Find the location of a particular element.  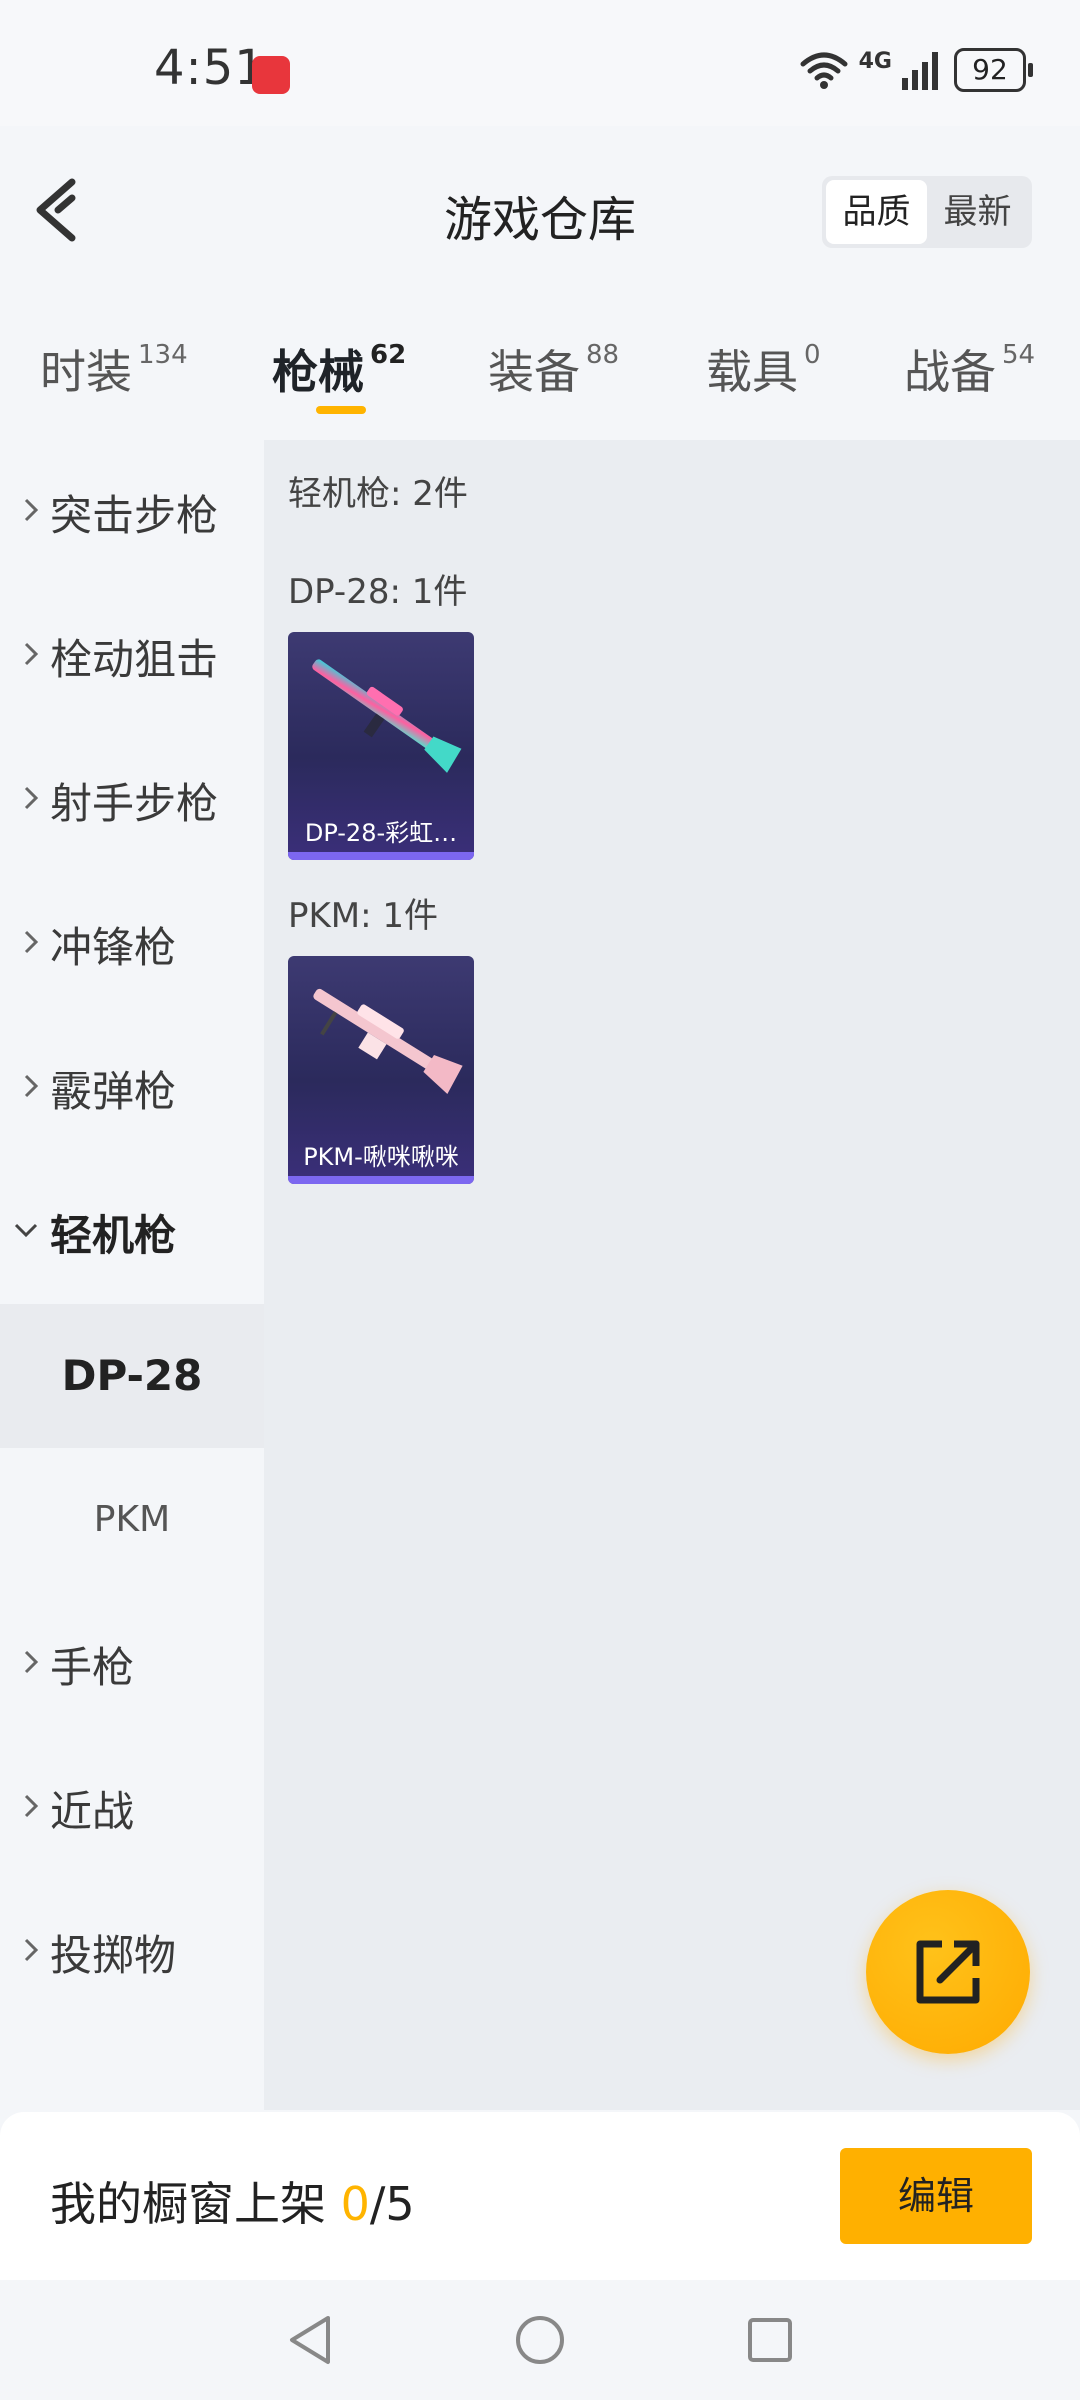

status-time: 4:51 is located at coordinates (210, 68).